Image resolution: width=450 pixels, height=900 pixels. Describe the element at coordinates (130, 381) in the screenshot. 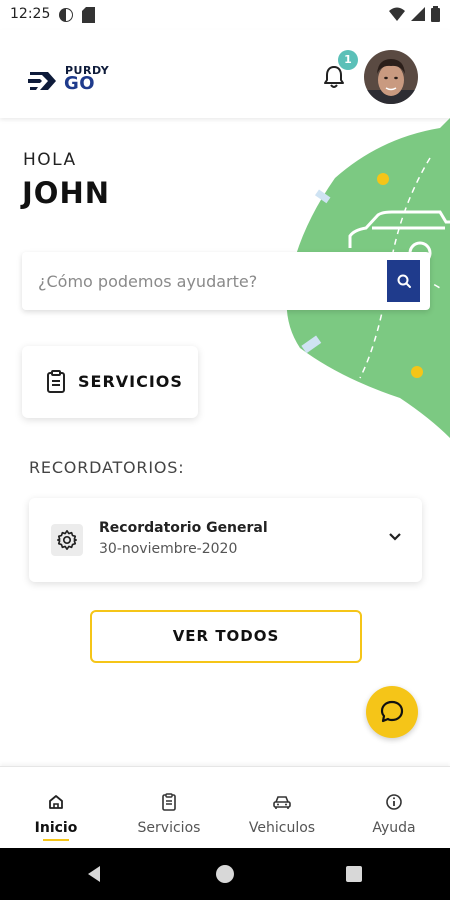

I see `services-label: SERVICIOS` at that location.